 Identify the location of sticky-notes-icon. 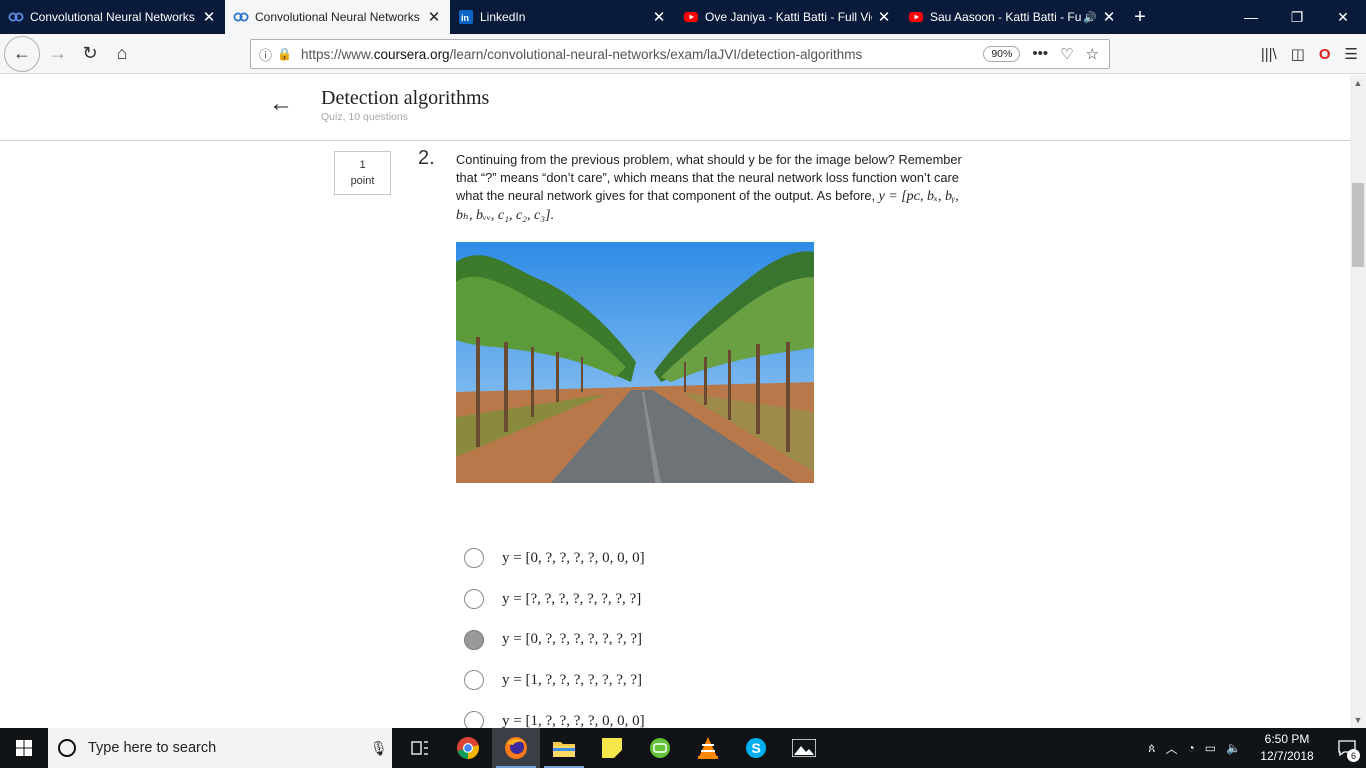
(612, 748).